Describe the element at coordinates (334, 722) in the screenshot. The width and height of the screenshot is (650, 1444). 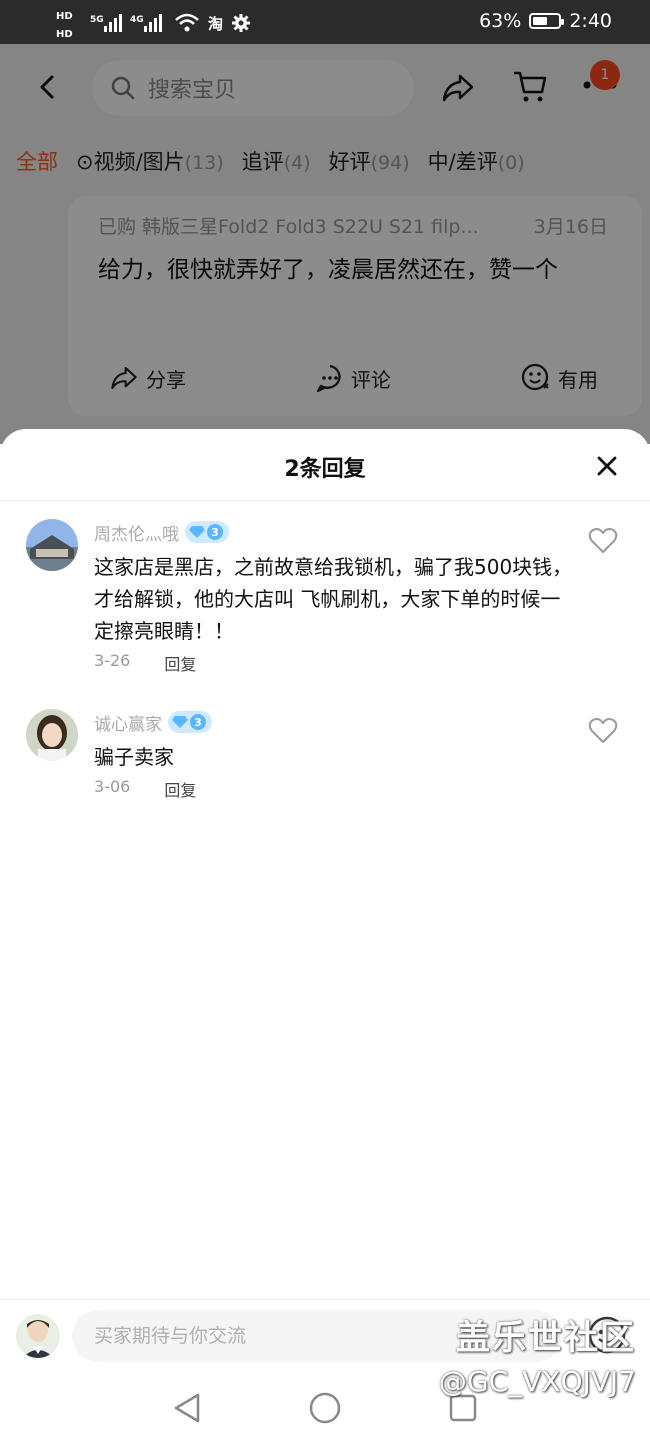
I see `reply-user: 诚心赢家 3` at that location.